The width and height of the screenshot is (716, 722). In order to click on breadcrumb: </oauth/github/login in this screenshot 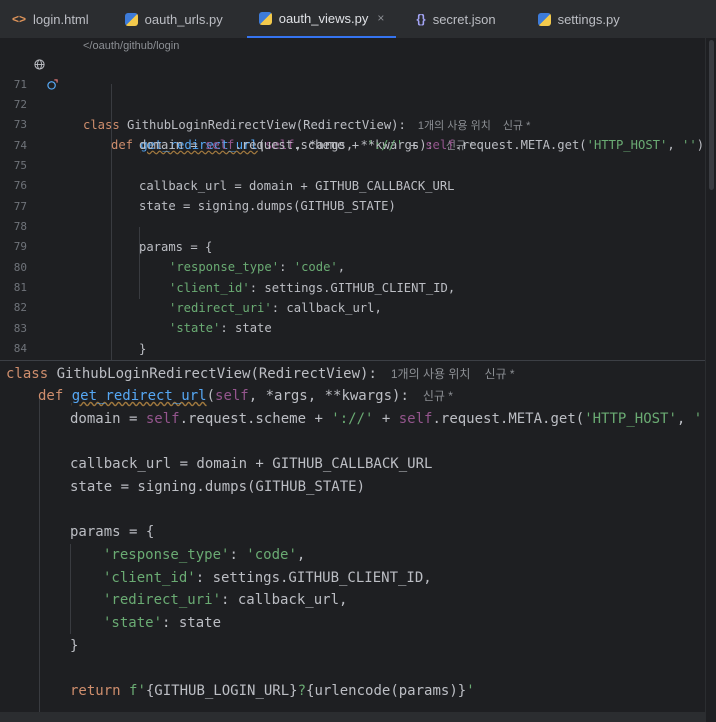, I will do `click(131, 46)`.